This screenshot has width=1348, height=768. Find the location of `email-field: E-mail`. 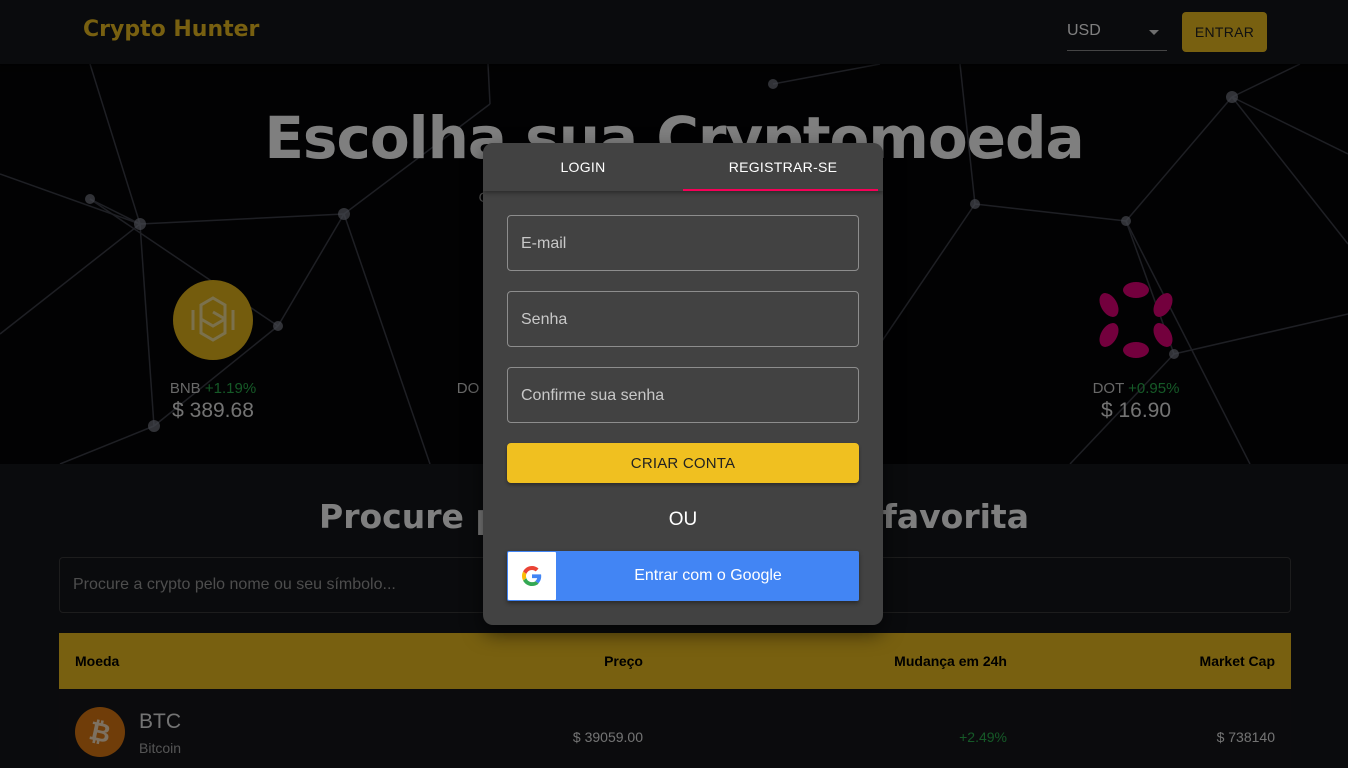

email-field: E-mail is located at coordinates (683, 243).